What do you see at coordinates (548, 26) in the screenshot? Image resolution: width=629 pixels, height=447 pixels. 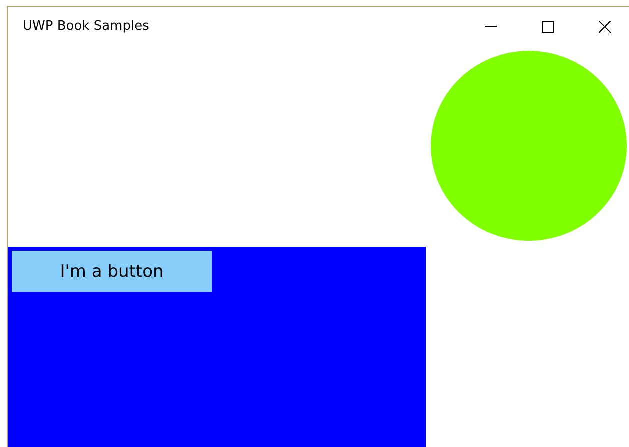 I see `maximize-icon` at bounding box center [548, 26].